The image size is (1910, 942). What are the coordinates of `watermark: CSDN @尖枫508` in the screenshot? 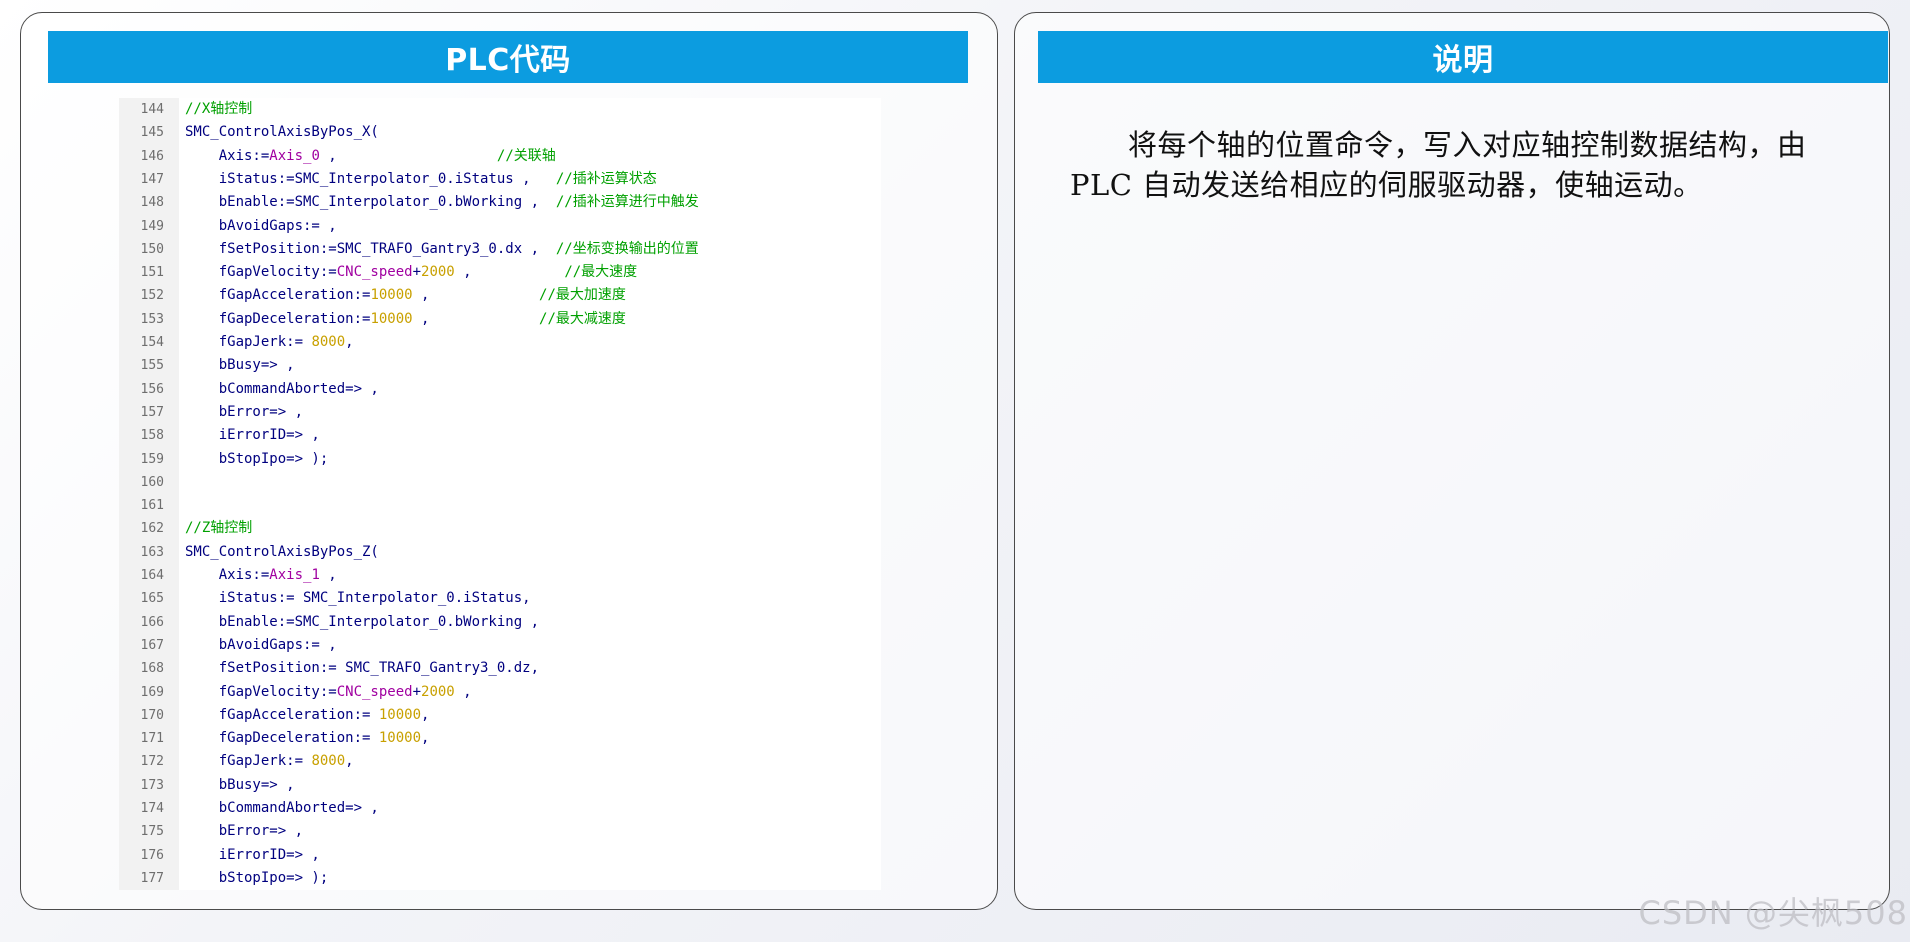 It's located at (1773, 913).